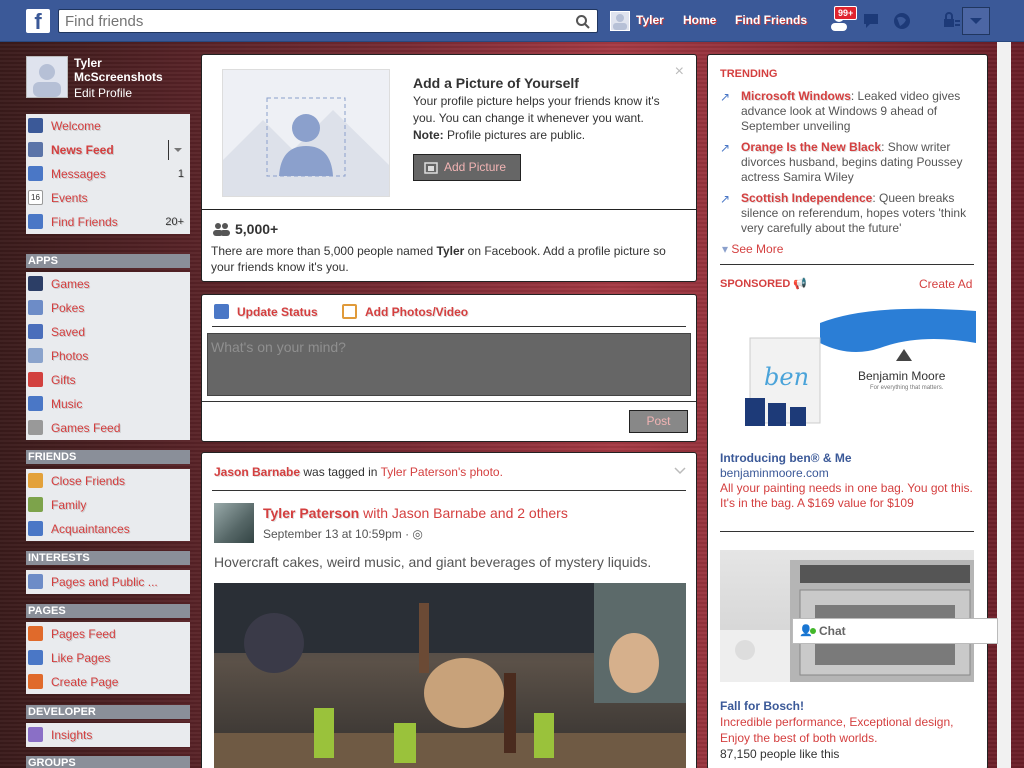 The width and height of the screenshot is (1024, 768). I want to click on sidebar-item-label: Find Friends, so click(84, 222).